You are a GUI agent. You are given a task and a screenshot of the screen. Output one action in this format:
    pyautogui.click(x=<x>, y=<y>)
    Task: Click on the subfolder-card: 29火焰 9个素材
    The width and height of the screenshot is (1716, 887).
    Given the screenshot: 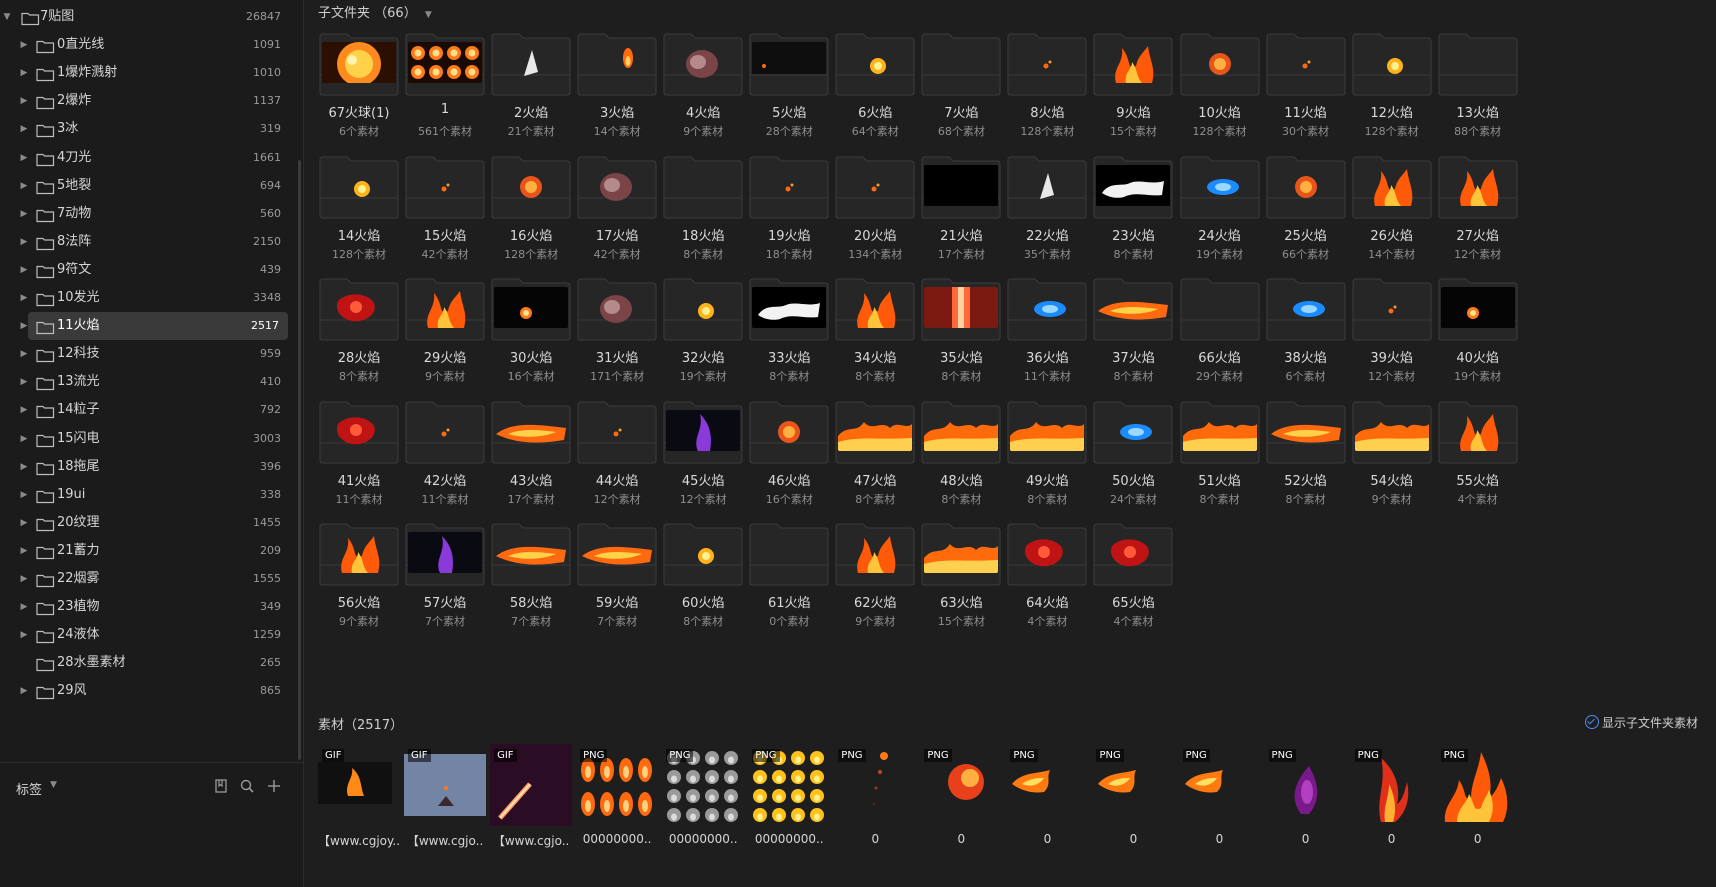 What is the action you would take?
    pyautogui.click(x=445, y=337)
    